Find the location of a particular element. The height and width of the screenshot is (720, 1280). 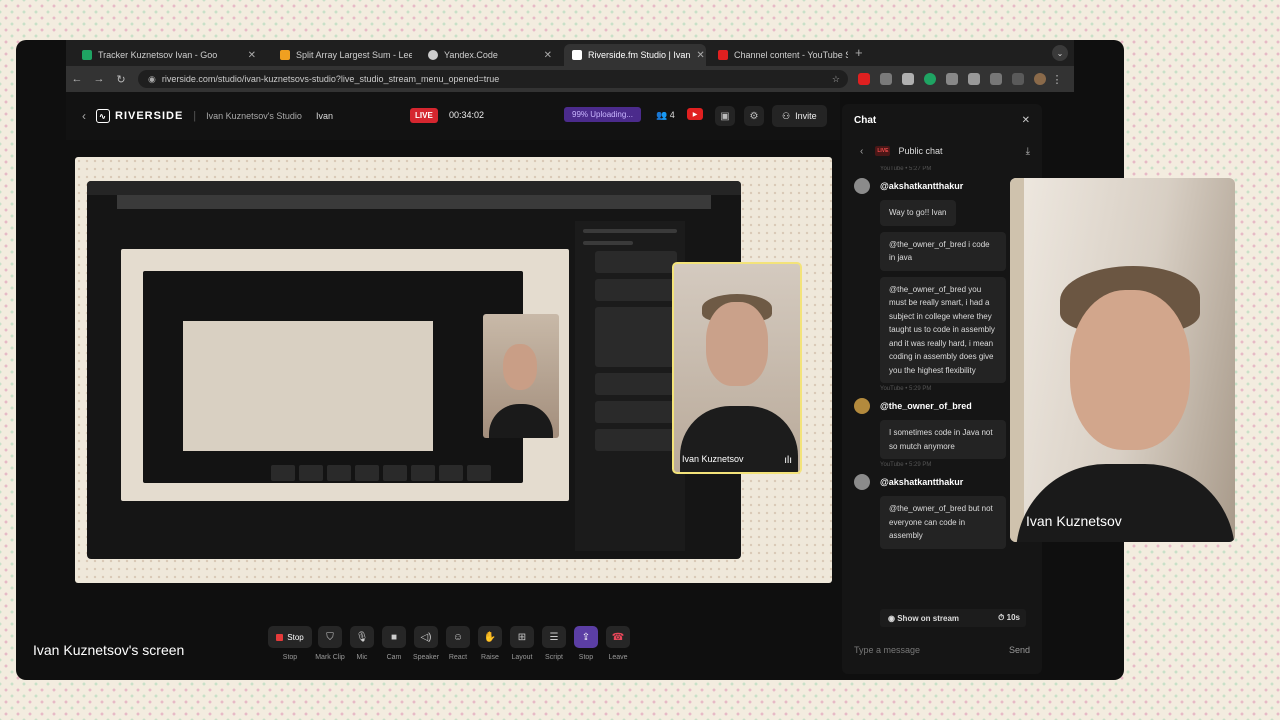

bookmark-star-icon: ☆ is located at coordinates (836, 79).